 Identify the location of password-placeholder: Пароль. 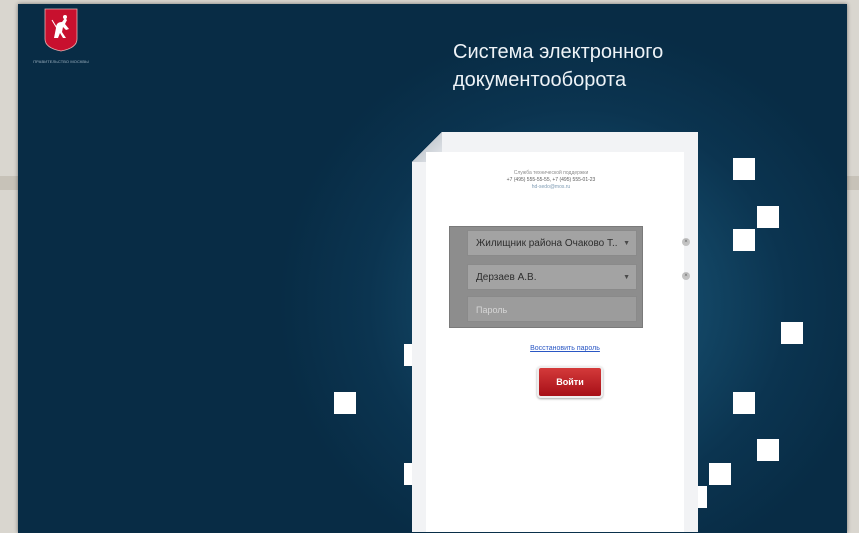
(492, 310).